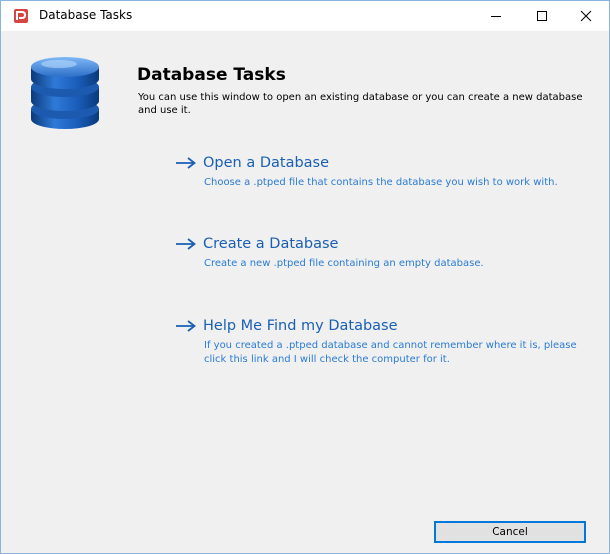 The height and width of the screenshot is (554, 610). What do you see at coordinates (21, 16) in the screenshot?
I see `app-logo-icon` at bounding box center [21, 16].